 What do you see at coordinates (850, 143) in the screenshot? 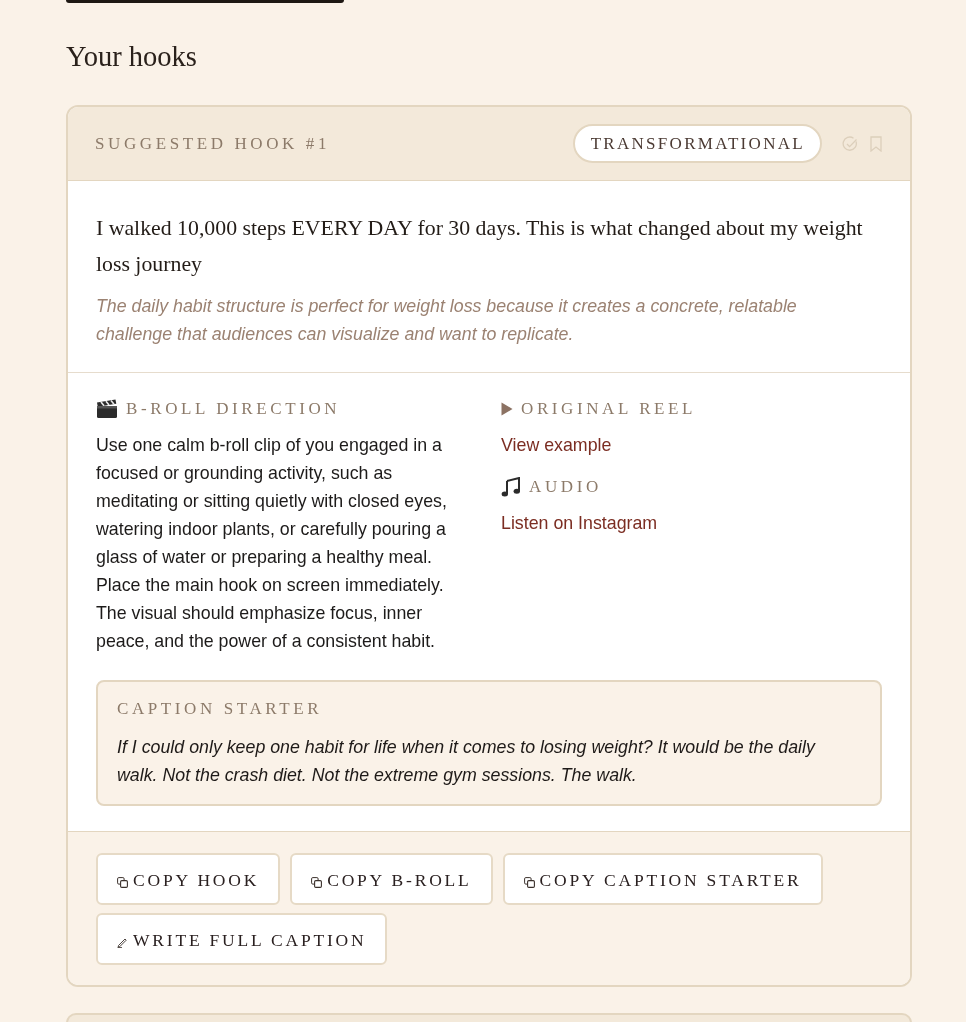
I see `mark-done-icon` at bounding box center [850, 143].